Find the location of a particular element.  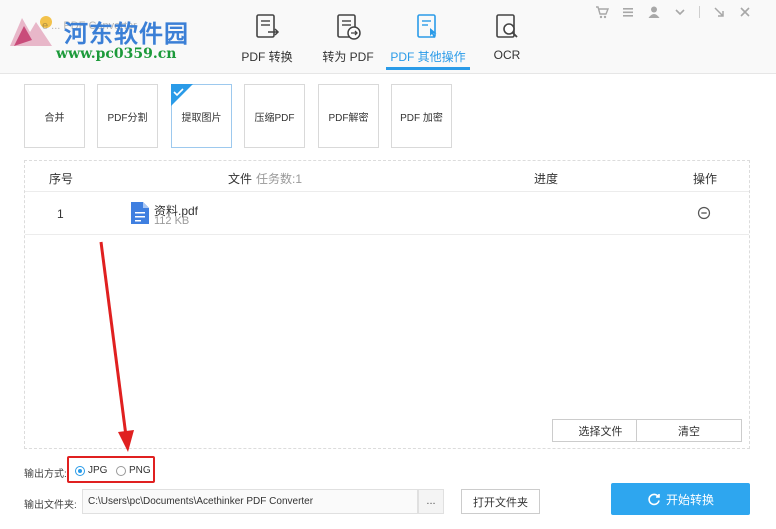

minimize-icon is located at coordinates (719, 12).